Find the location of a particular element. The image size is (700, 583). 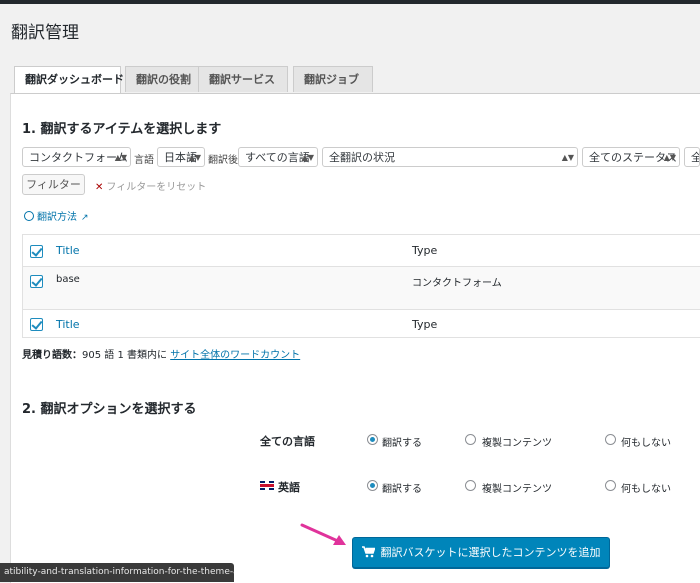

language-select: 日本語 ▲▼ is located at coordinates (181, 157).